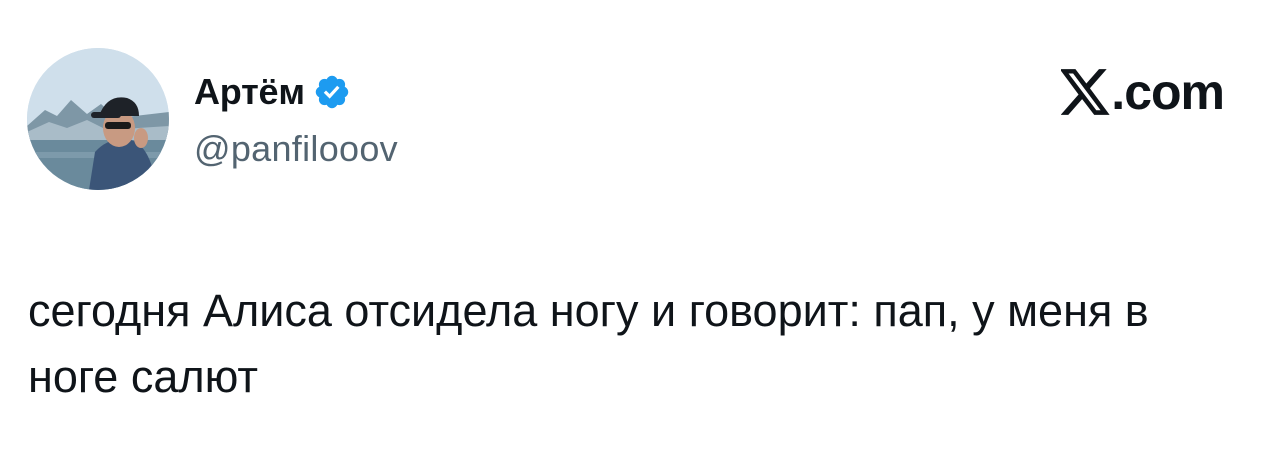 This screenshot has width=1284, height=461. What do you see at coordinates (296, 149) in the screenshot?
I see `author-handle: @panfilooov` at bounding box center [296, 149].